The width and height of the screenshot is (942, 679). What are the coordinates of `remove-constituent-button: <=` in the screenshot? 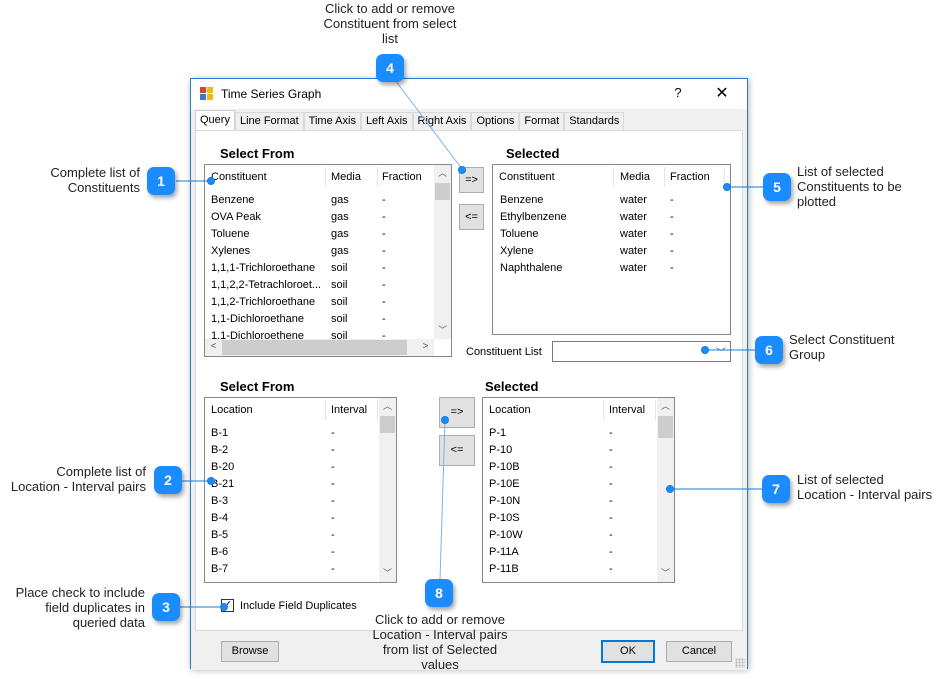 It's located at (471, 217).